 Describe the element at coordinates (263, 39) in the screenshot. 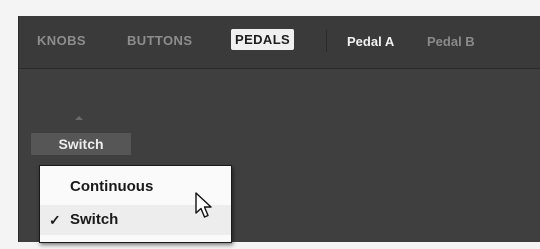

I see `tab-pedals: PEDALS` at that location.